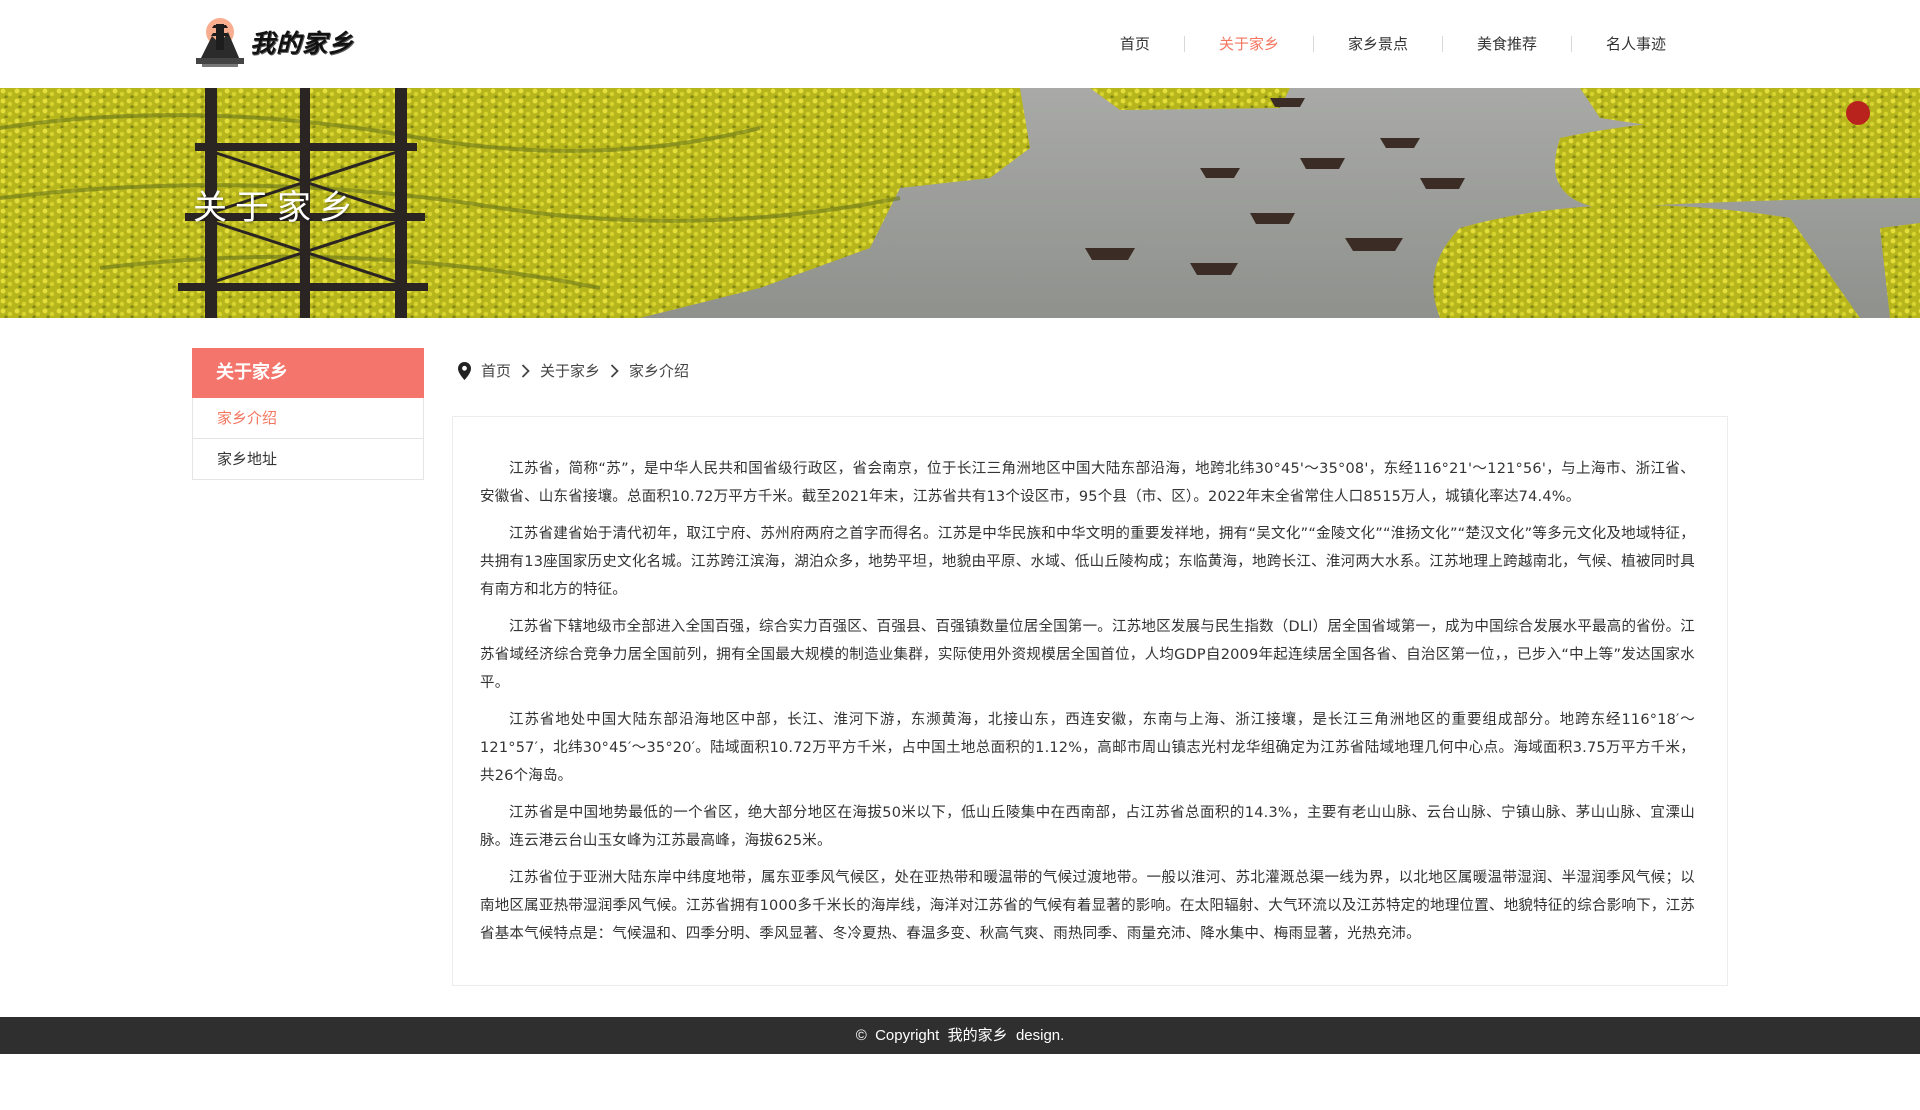  Describe the element at coordinates (1378, 44) in the screenshot. I see `nav-scenic-spots: 家乡景点` at that location.